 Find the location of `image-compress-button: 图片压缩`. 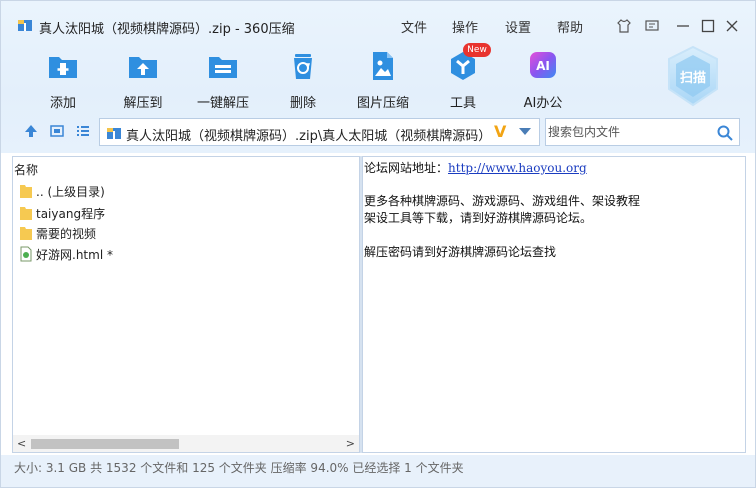

image-compress-button: 图片压缩 is located at coordinates (383, 80).